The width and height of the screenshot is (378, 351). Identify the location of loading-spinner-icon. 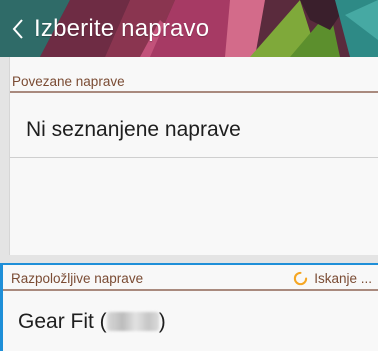
(301, 278).